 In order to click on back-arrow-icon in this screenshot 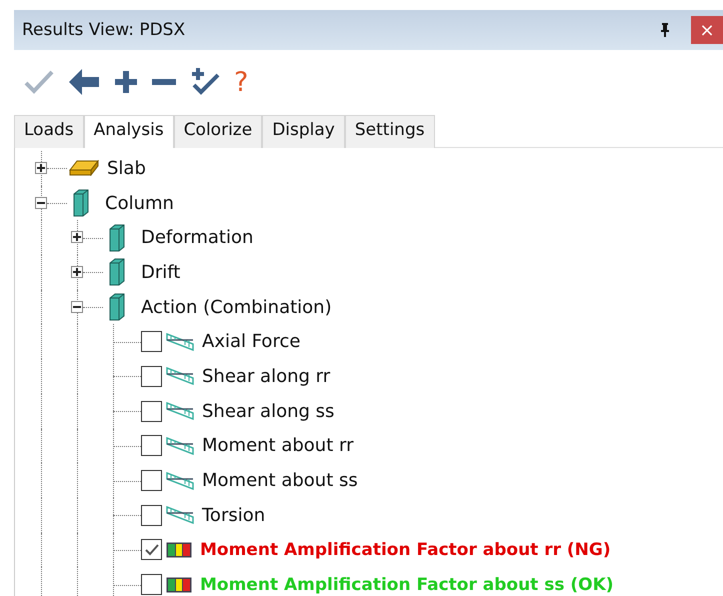, I will do `click(84, 82)`.